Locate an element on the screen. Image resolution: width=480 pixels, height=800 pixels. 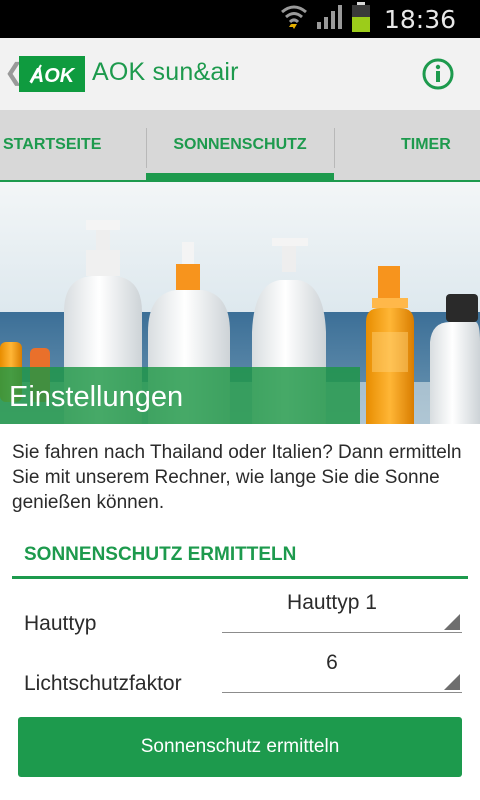
tab-selected-indicator is located at coordinates (240, 176).